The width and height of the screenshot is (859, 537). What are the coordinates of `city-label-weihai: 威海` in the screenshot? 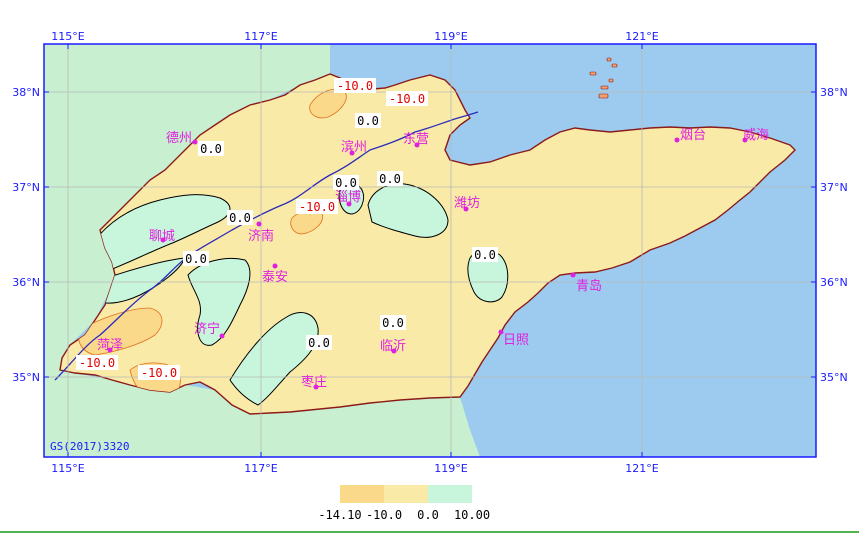 It's located at (756, 135).